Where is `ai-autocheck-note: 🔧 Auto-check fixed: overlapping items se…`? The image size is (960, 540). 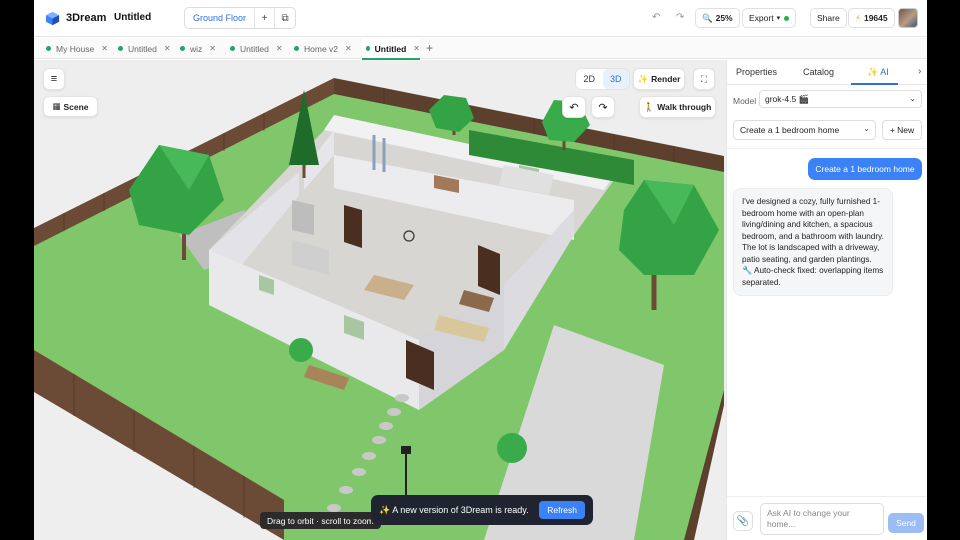 ai-autocheck-note: 🔧 Auto-check fixed: overlapping items se… is located at coordinates (813, 276).